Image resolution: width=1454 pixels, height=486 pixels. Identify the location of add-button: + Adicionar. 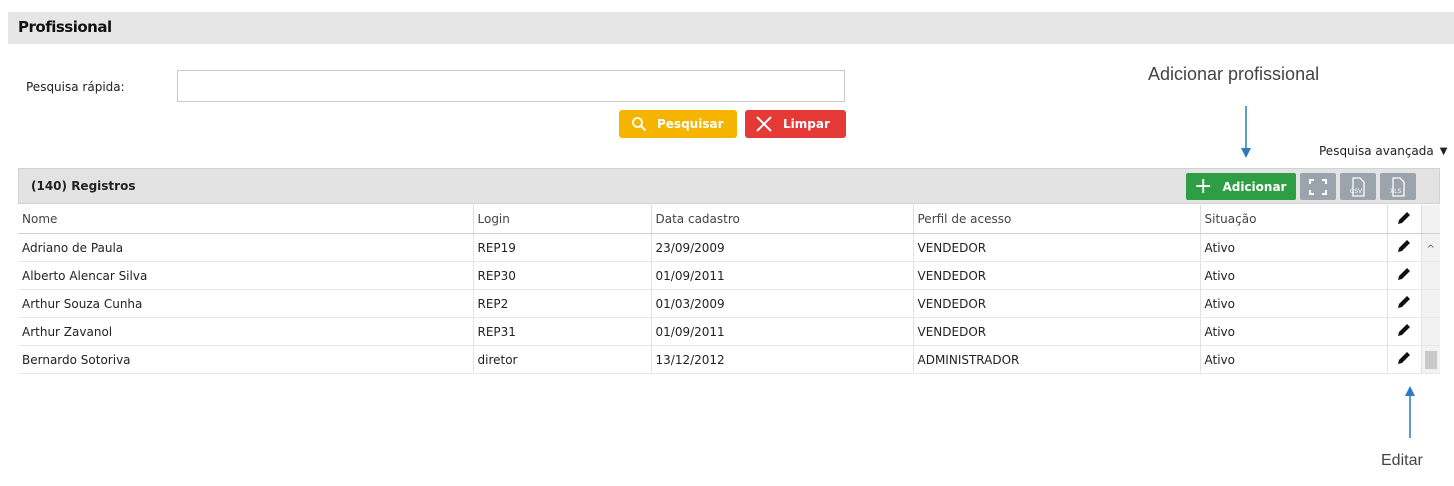
(1241, 186).